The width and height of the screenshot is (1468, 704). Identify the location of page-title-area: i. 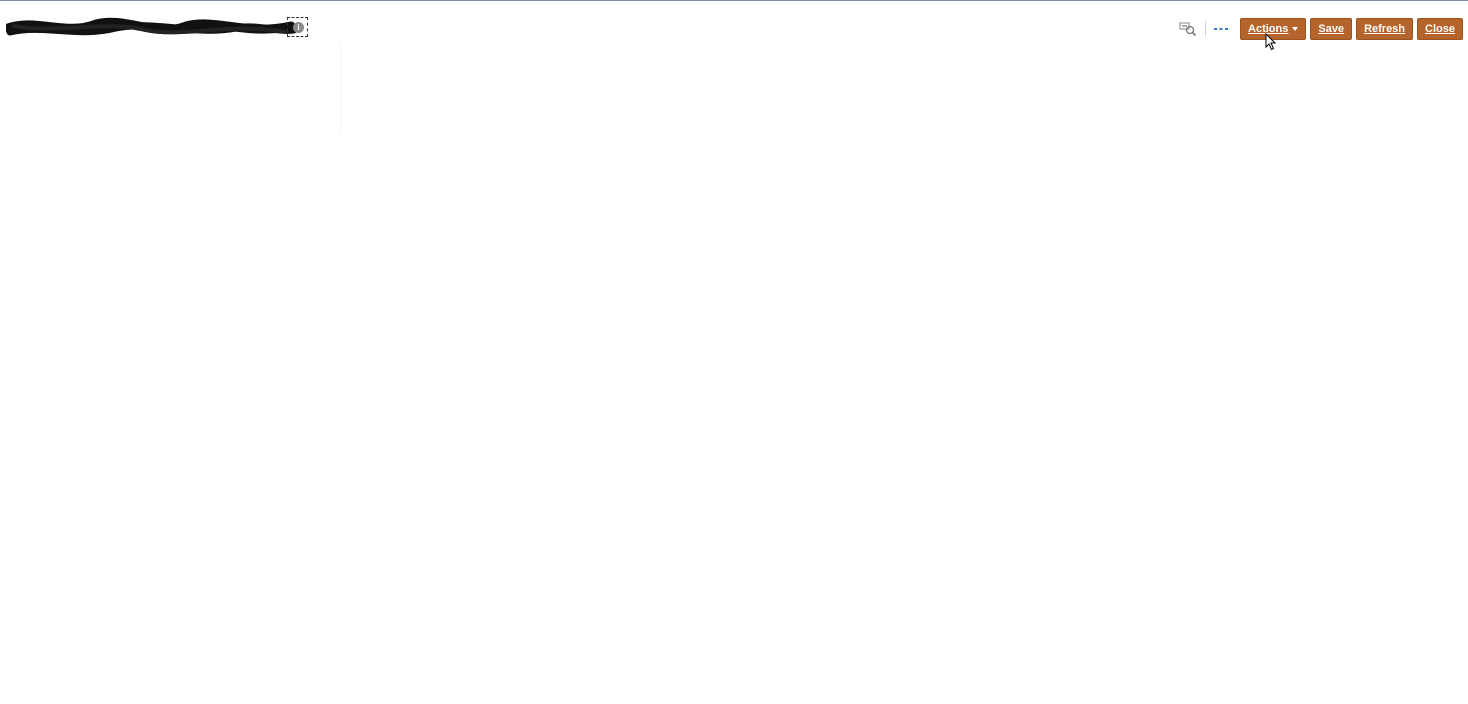
(158, 28).